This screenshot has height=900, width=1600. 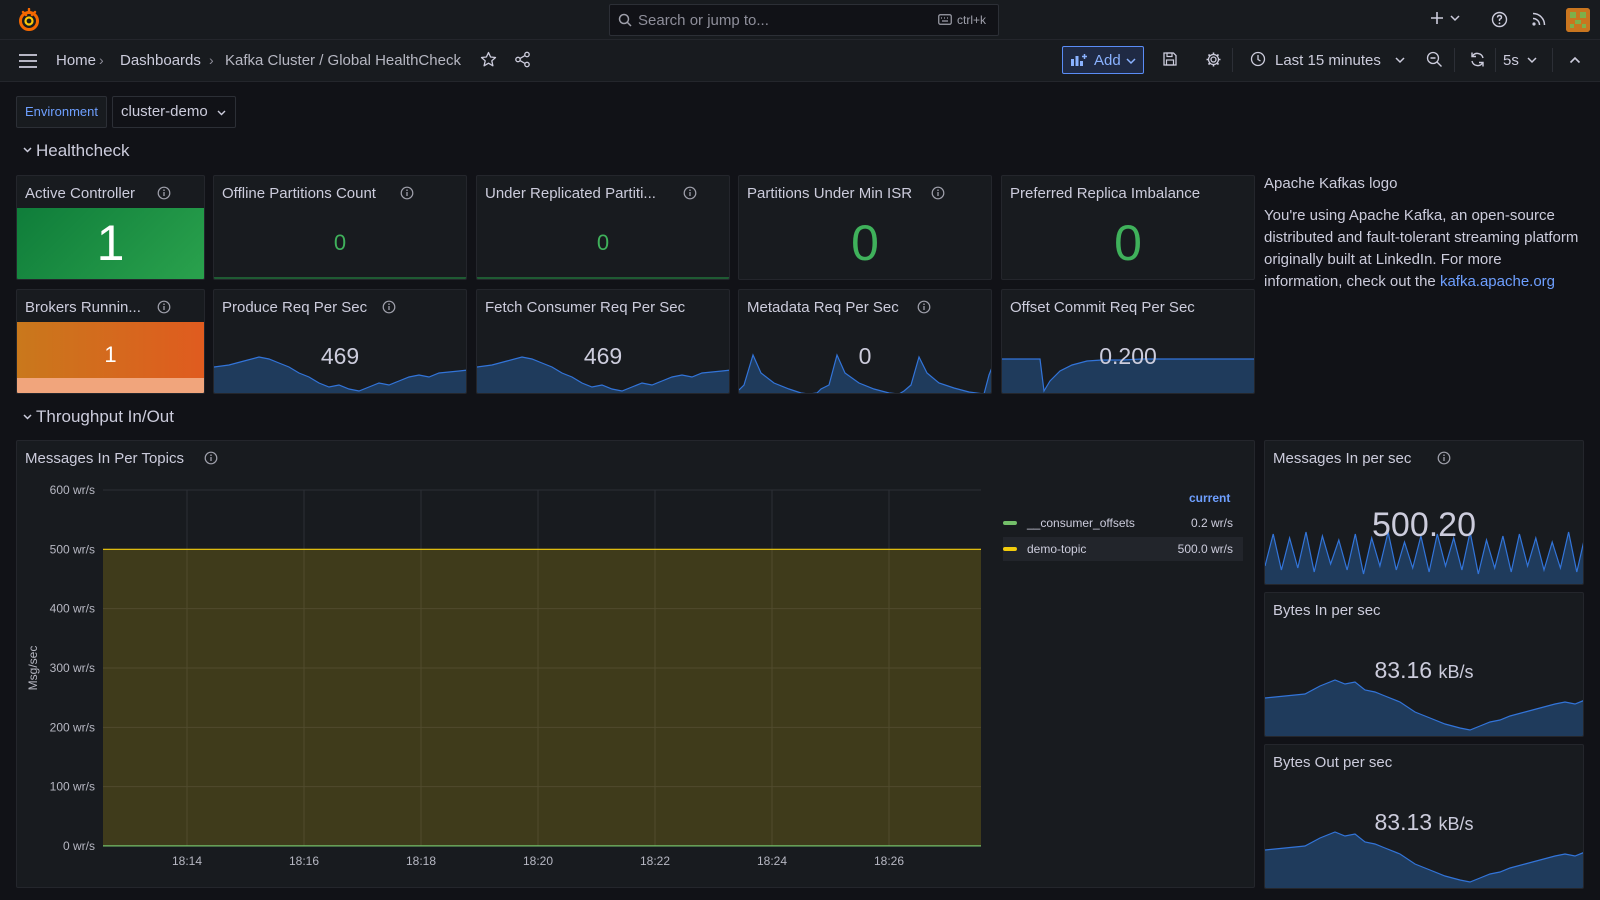 I want to click on panel-active-controller: Active Controller 1, so click(x=110, y=227).